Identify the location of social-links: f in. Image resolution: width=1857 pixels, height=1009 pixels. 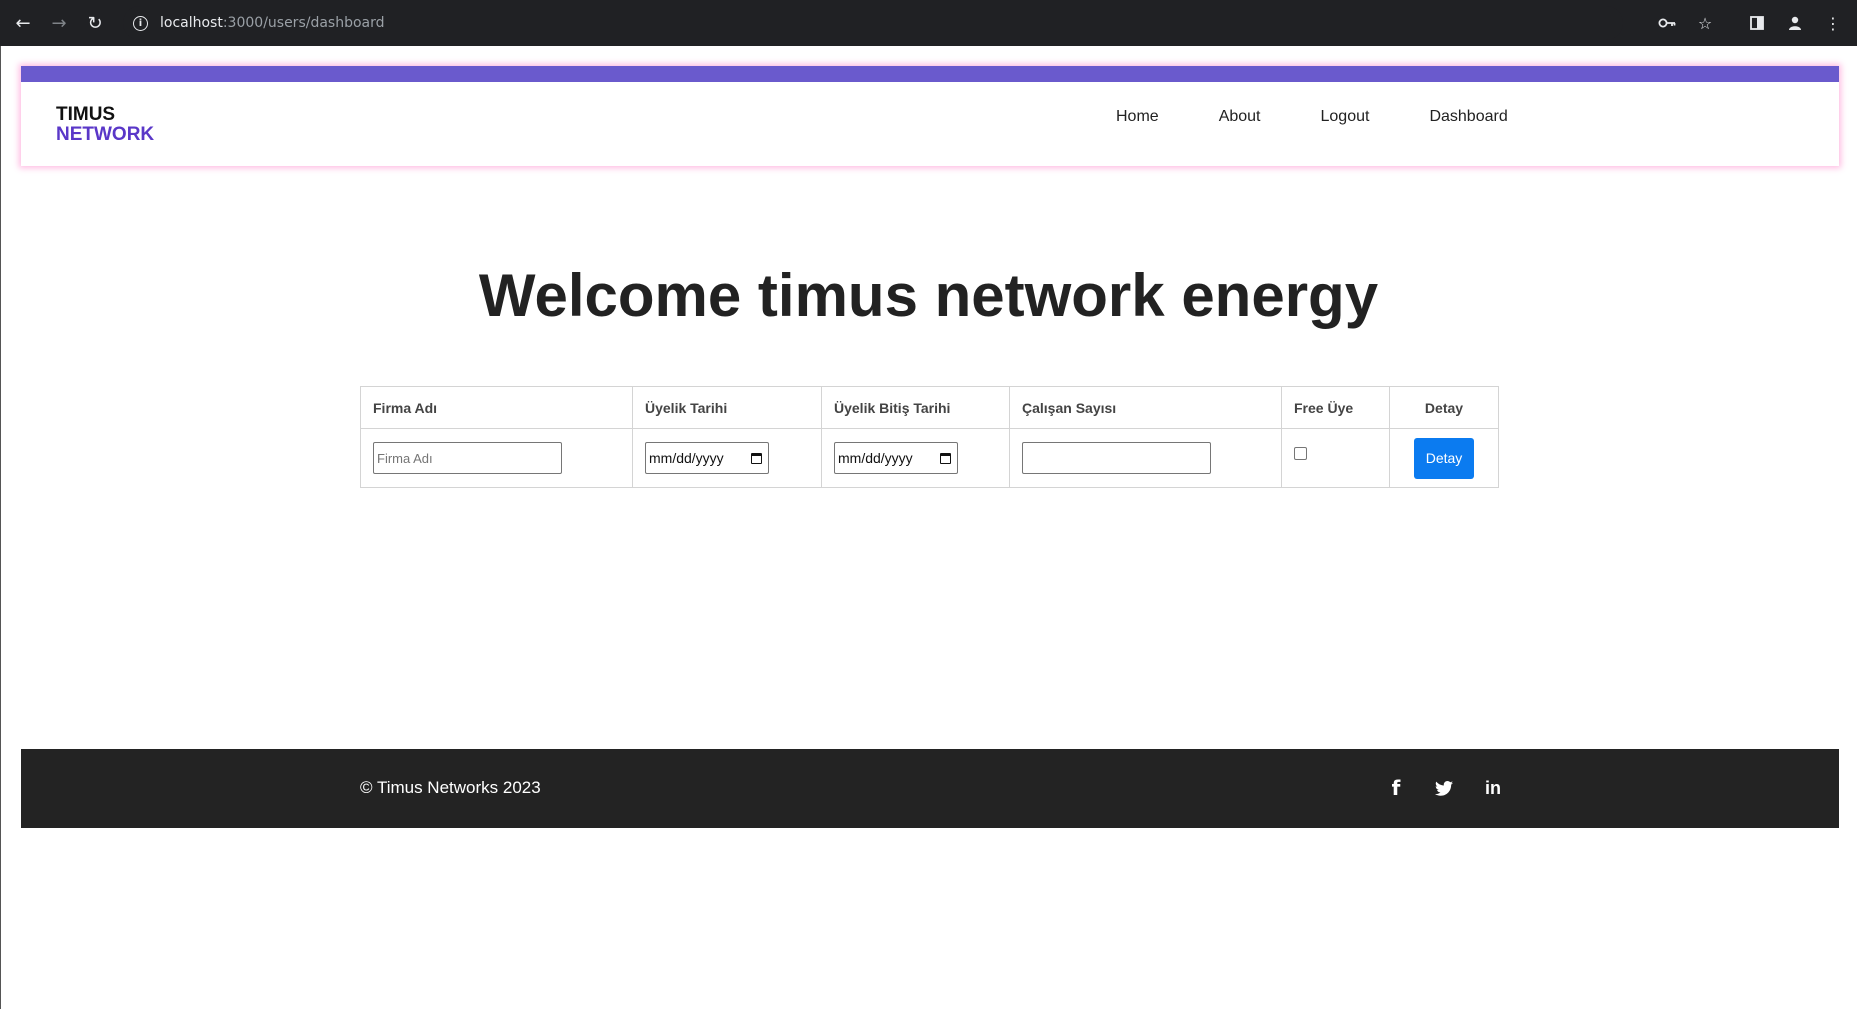
(1445, 788).